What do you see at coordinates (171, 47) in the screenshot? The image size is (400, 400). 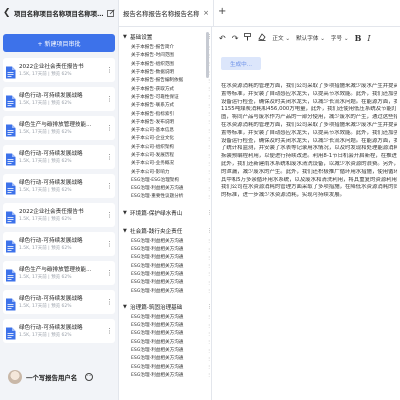 I see `outline-item: 关于本报告-报告简介 ⋮` at bounding box center [171, 47].